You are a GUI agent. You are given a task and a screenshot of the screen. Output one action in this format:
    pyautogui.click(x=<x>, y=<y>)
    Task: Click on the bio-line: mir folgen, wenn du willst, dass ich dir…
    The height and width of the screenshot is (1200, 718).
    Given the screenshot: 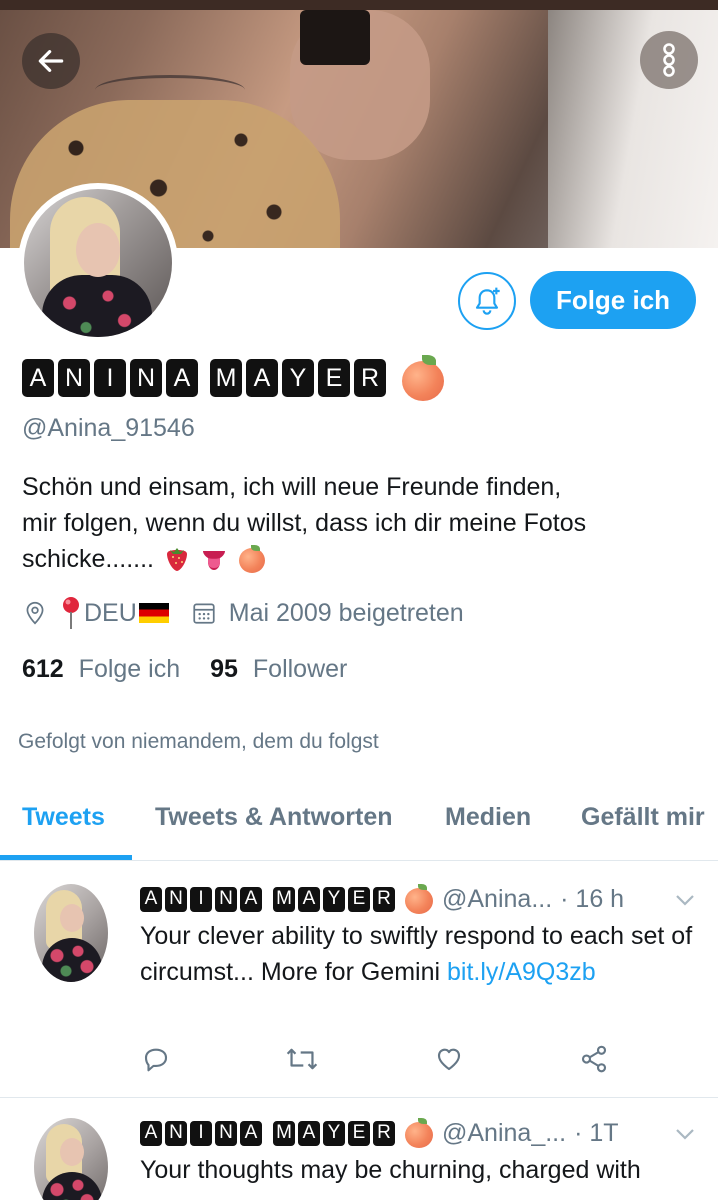 What is the action you would take?
    pyautogui.click(x=304, y=523)
    